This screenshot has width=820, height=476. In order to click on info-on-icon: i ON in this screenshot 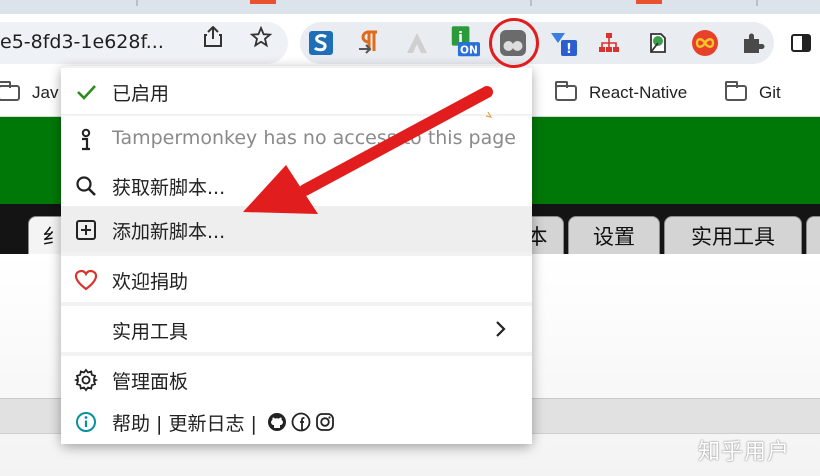, I will do `click(465, 42)`.